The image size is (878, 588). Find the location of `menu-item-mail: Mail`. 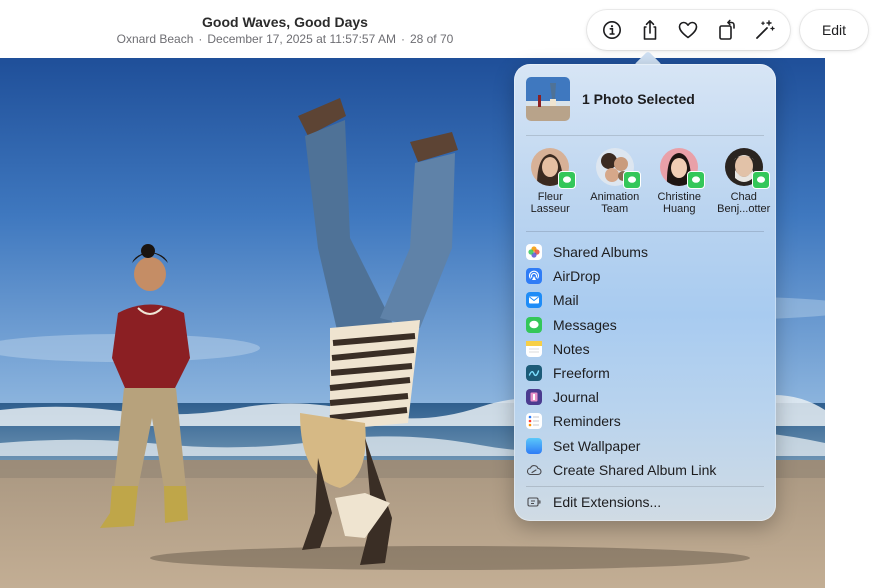

menu-item-mail: Mail is located at coordinates (646, 300).